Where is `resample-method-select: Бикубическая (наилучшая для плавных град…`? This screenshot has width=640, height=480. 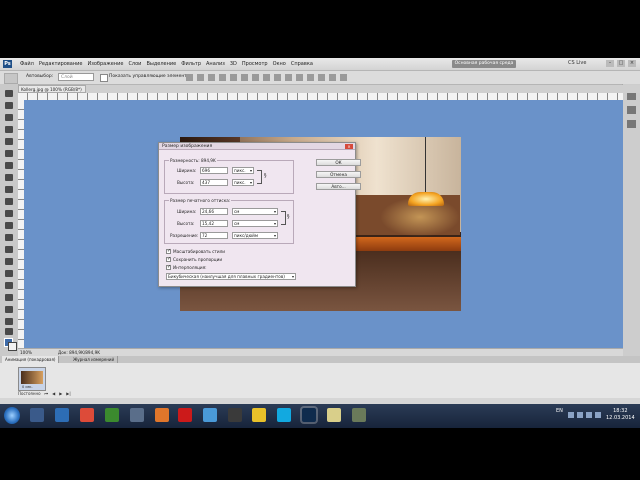
resample-method-select: Бикубическая (наилучшая для плавных град… is located at coordinates (231, 276).